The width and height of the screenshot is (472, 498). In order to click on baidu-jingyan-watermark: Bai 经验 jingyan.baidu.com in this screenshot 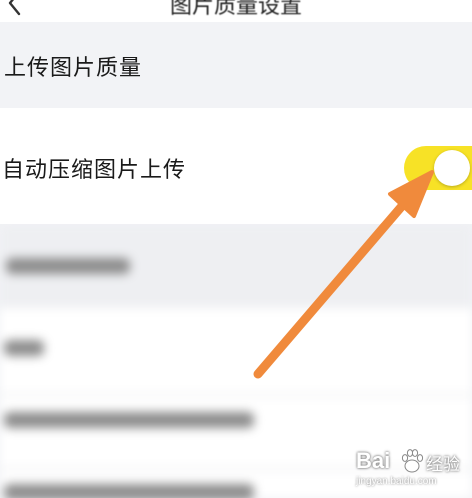, I will do `click(412, 471)`.